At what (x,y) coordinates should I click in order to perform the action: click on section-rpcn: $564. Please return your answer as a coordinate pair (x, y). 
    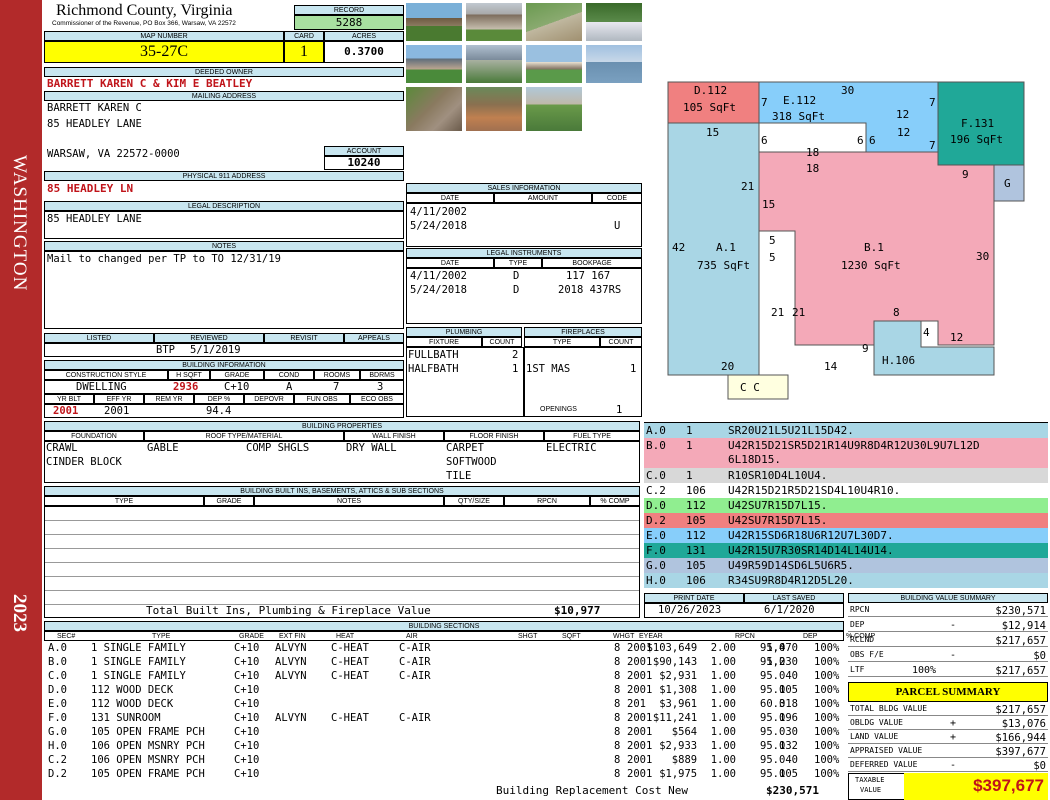
    Looking at the image, I should click on (684, 732).